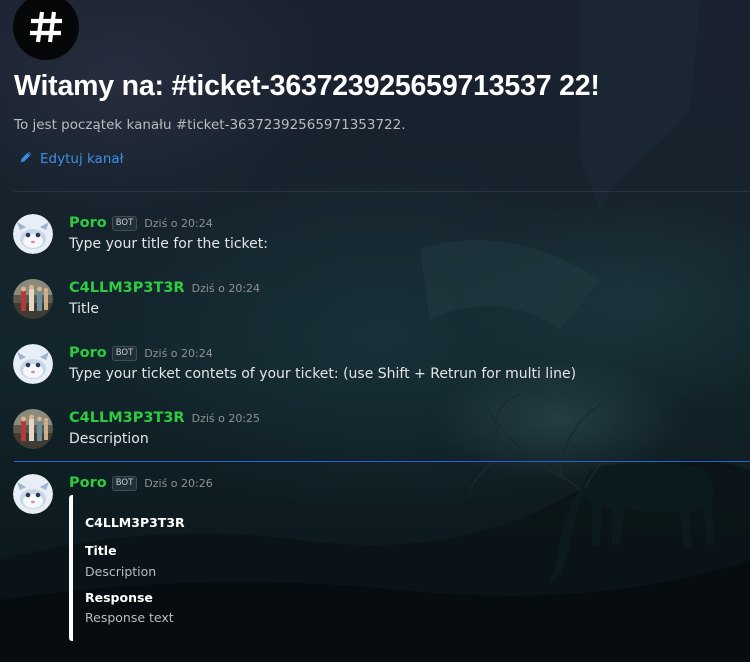  I want to click on timestamp: Dziś o 20:26, so click(178, 483).